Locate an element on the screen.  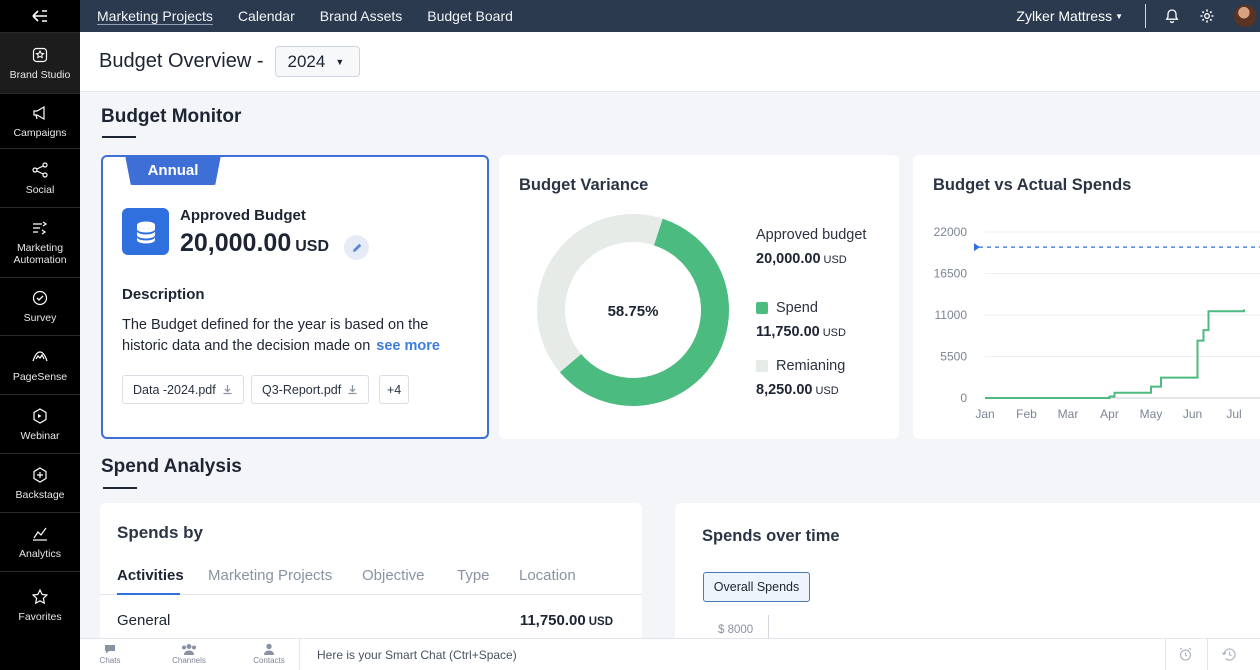
annual-tab: Annual is located at coordinates (173, 170).